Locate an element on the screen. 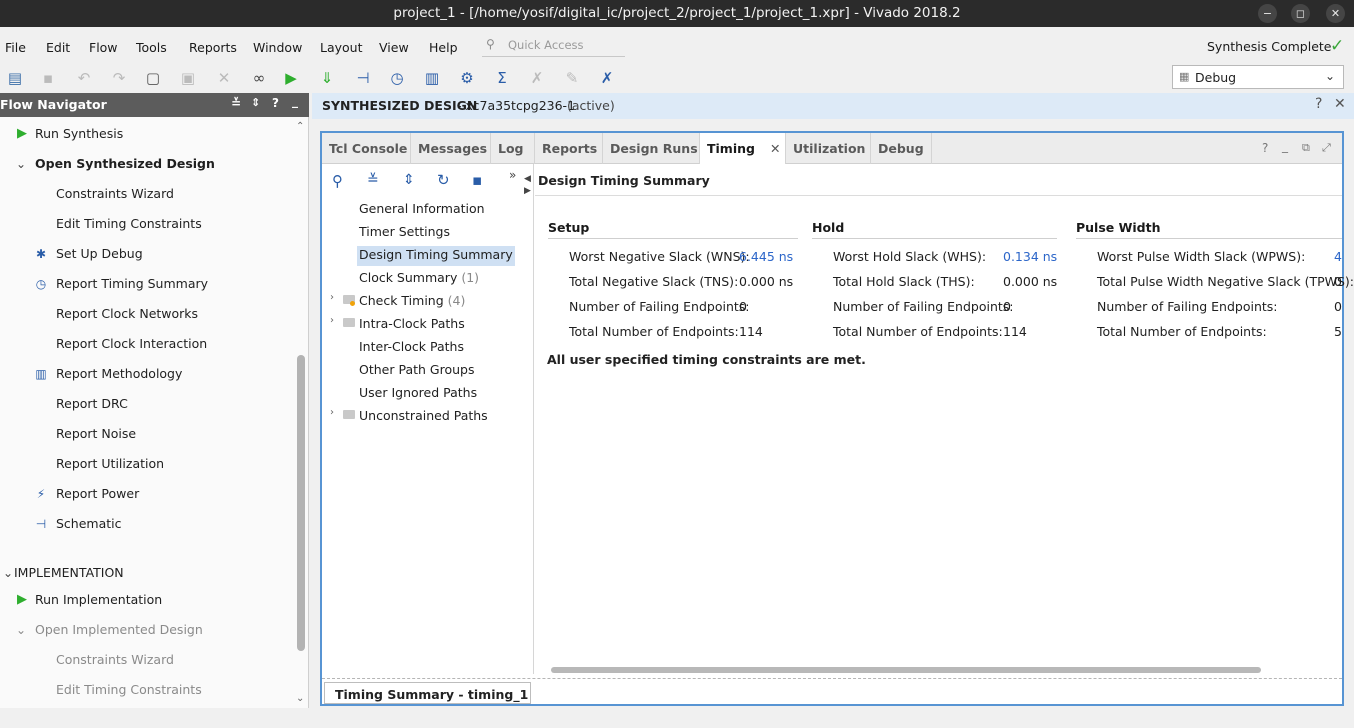  nav-run-implementation: Run Implementation is located at coordinates (98, 599).